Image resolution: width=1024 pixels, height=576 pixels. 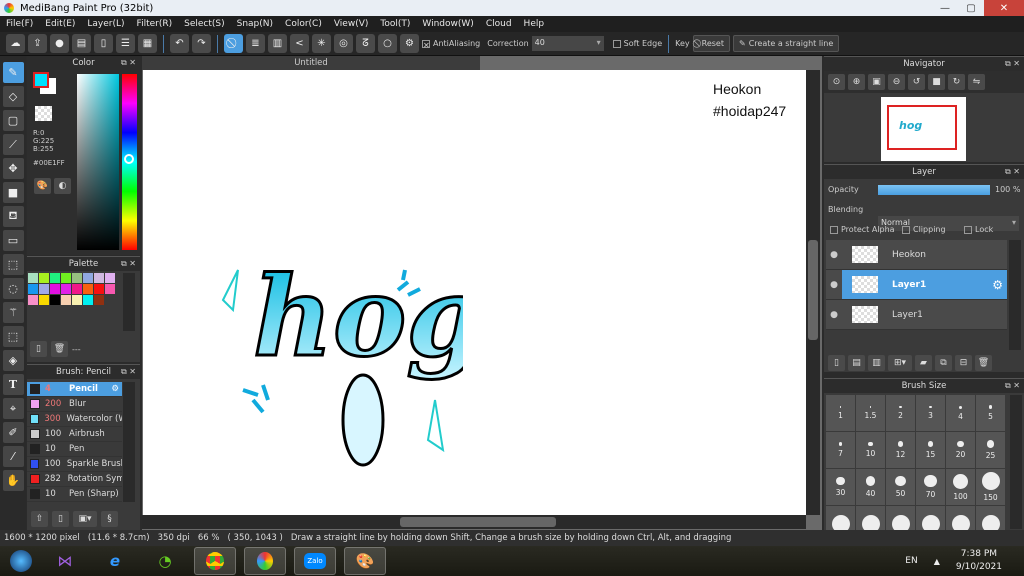 What do you see at coordinates (856, 363) in the screenshot?
I see `new-halftone-layer-icon: ▤` at bounding box center [856, 363].